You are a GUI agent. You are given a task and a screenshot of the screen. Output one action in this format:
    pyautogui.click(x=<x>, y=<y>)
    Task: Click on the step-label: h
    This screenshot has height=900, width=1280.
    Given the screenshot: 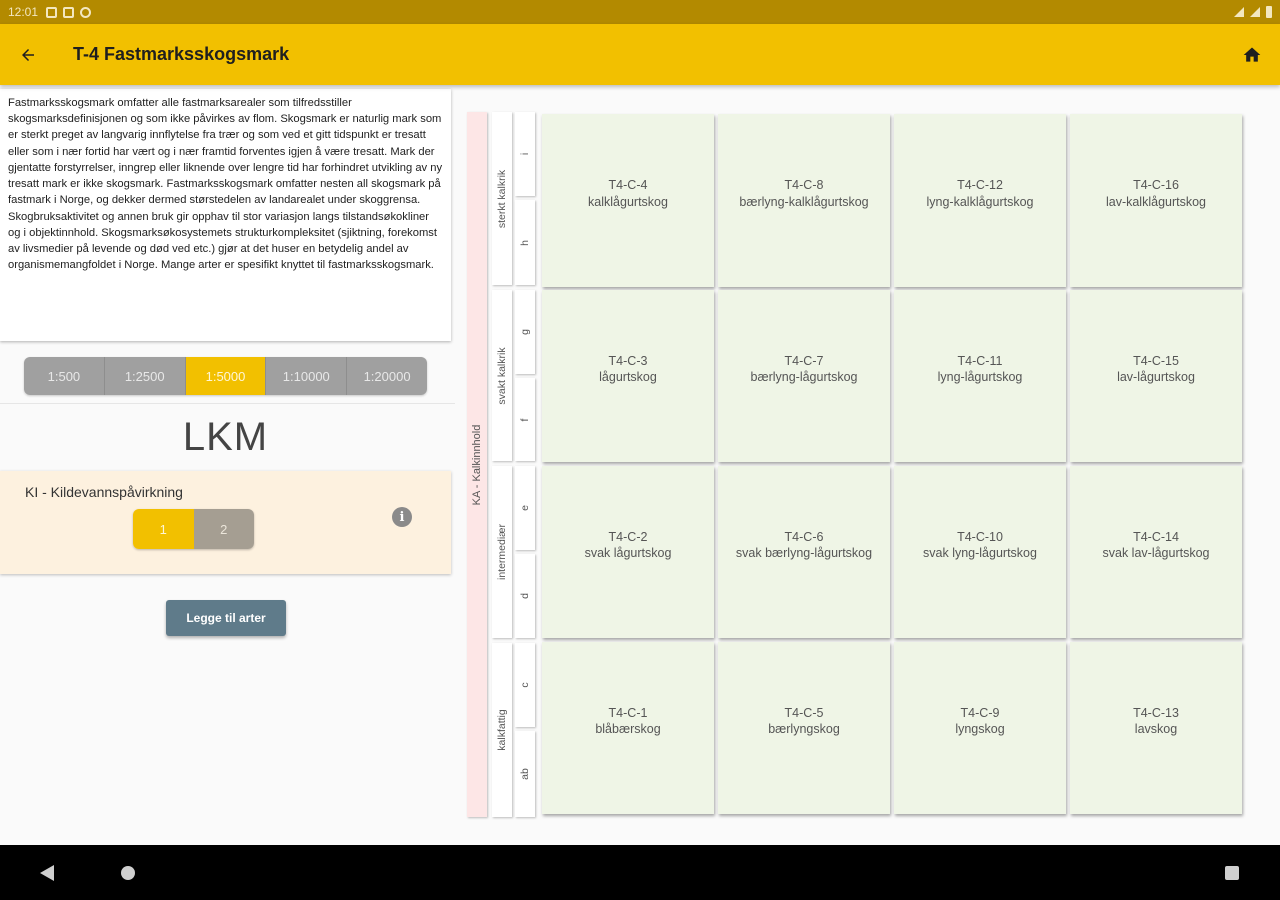 What is the action you would take?
    pyautogui.click(x=525, y=242)
    